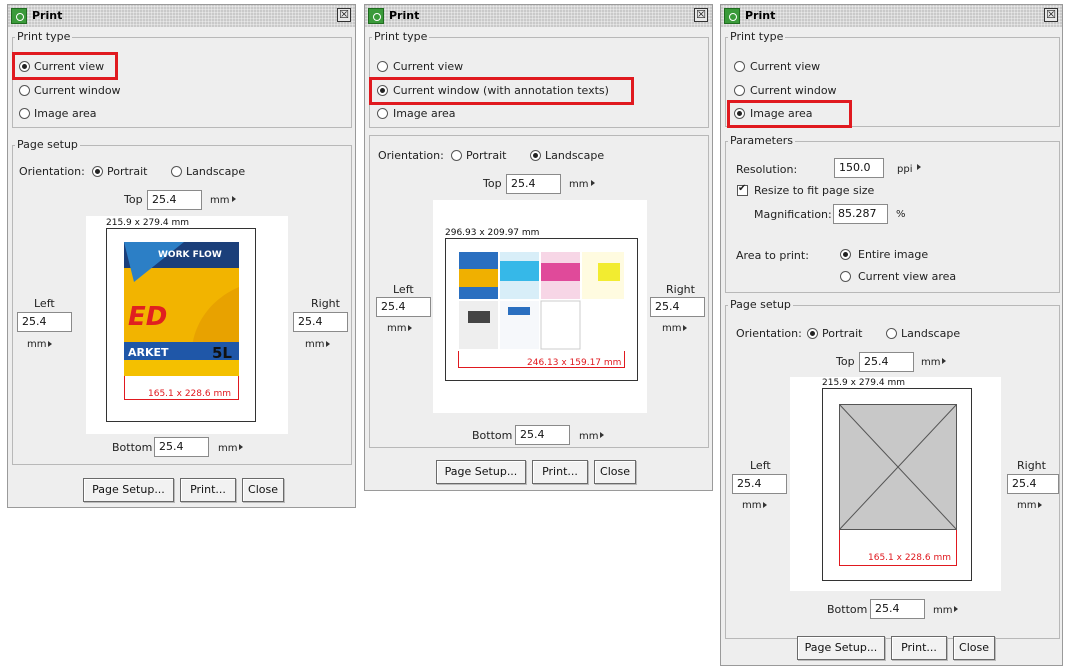 This screenshot has height=666, width=1065. I want to click on resolution-field: 150.0, so click(859, 168).